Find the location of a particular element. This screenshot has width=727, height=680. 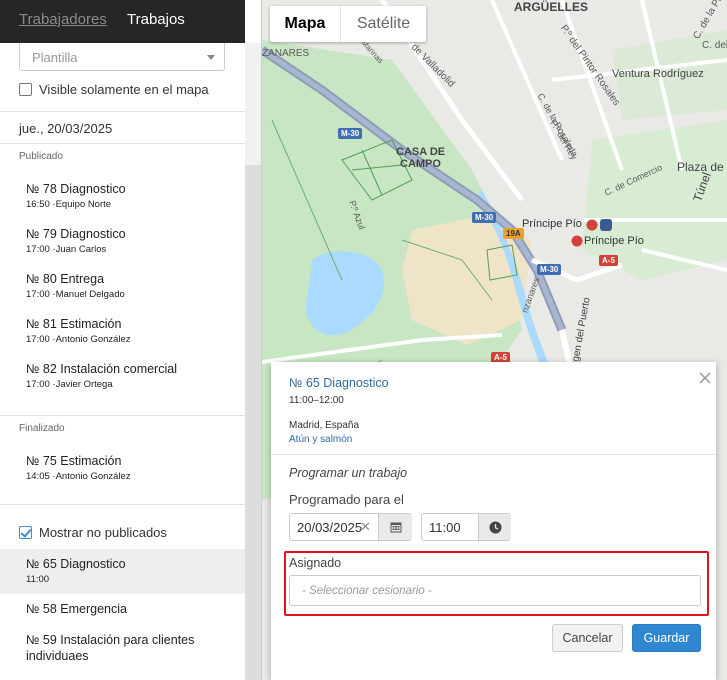

job-meta: 16:50 ·Equipo Norte is located at coordinates (69, 204).